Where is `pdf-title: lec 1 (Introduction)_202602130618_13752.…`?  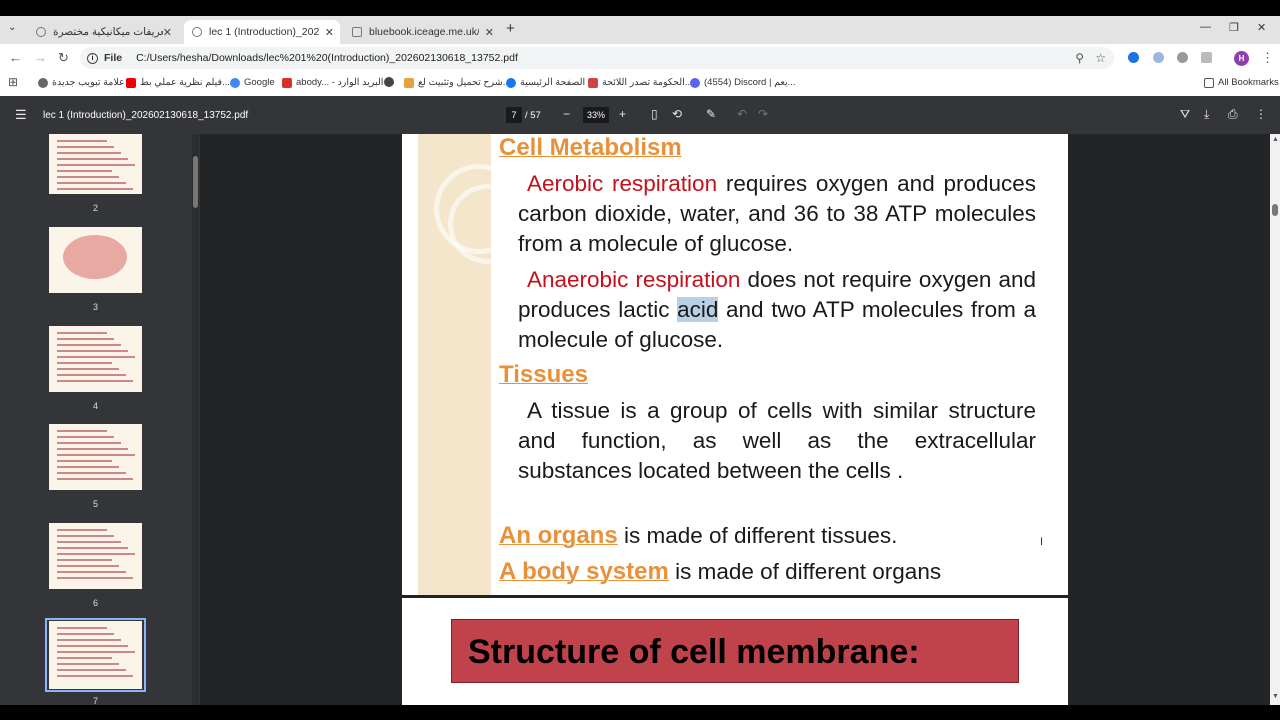
pdf-title: lec 1 (Introduction)_202602130618_13752.… is located at coordinates (146, 115).